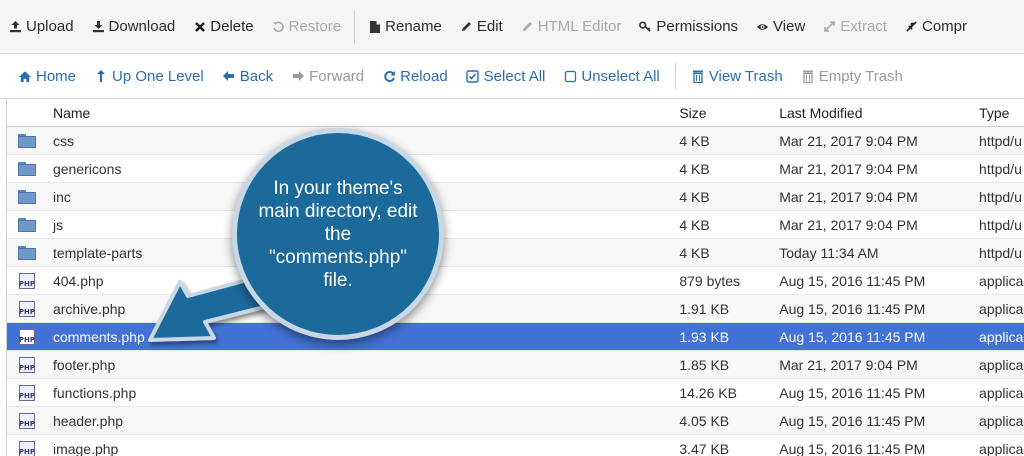 The height and width of the screenshot is (456, 1024). Describe the element at coordinates (481, 26) in the screenshot. I see `toolbar-edit-button: Edit` at that location.